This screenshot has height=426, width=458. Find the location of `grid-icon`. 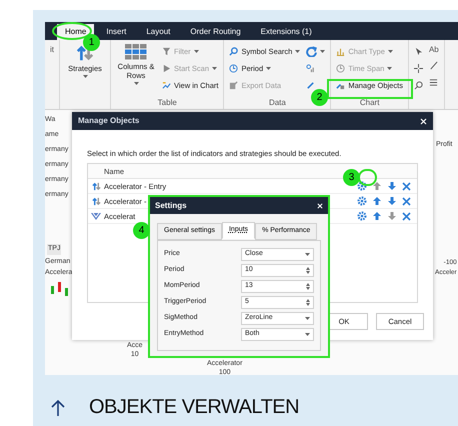

grid-icon is located at coordinates (136, 52).